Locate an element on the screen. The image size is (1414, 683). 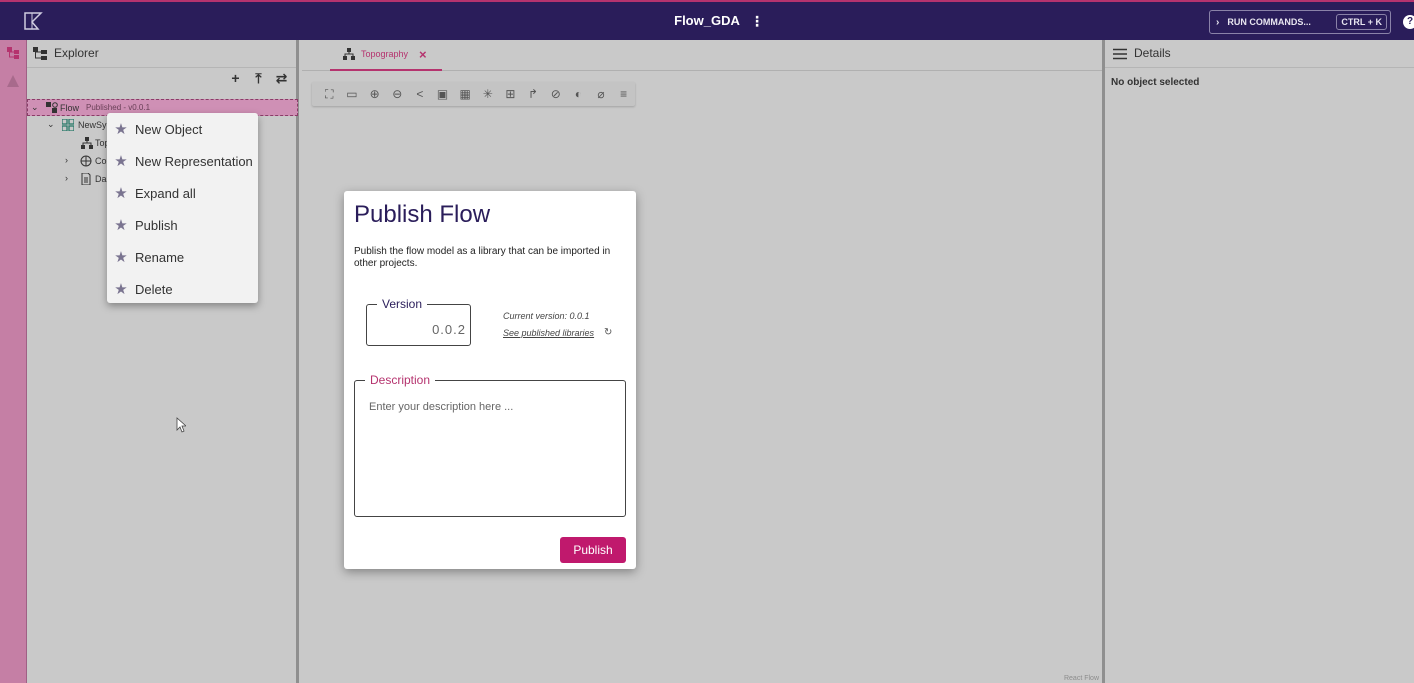
explorer-toolbar: + ⤒ ⇄ is located at coordinates (258, 78).